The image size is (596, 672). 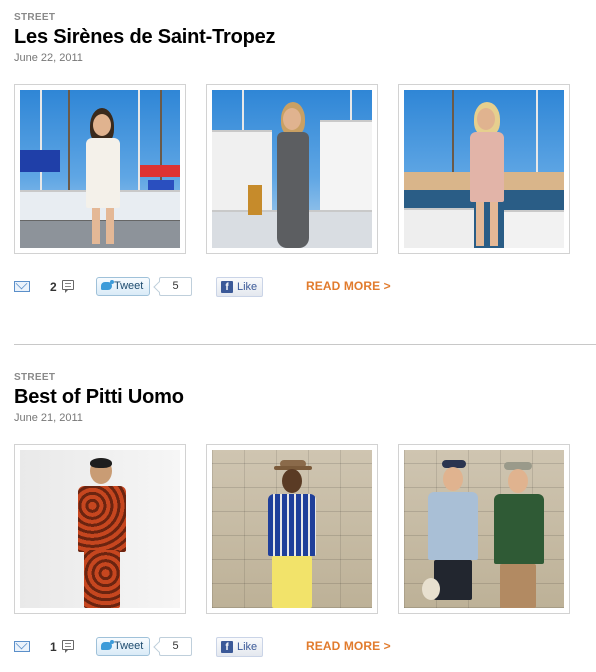 I want to click on photo-dock-gray-dress, so click(x=292, y=169).